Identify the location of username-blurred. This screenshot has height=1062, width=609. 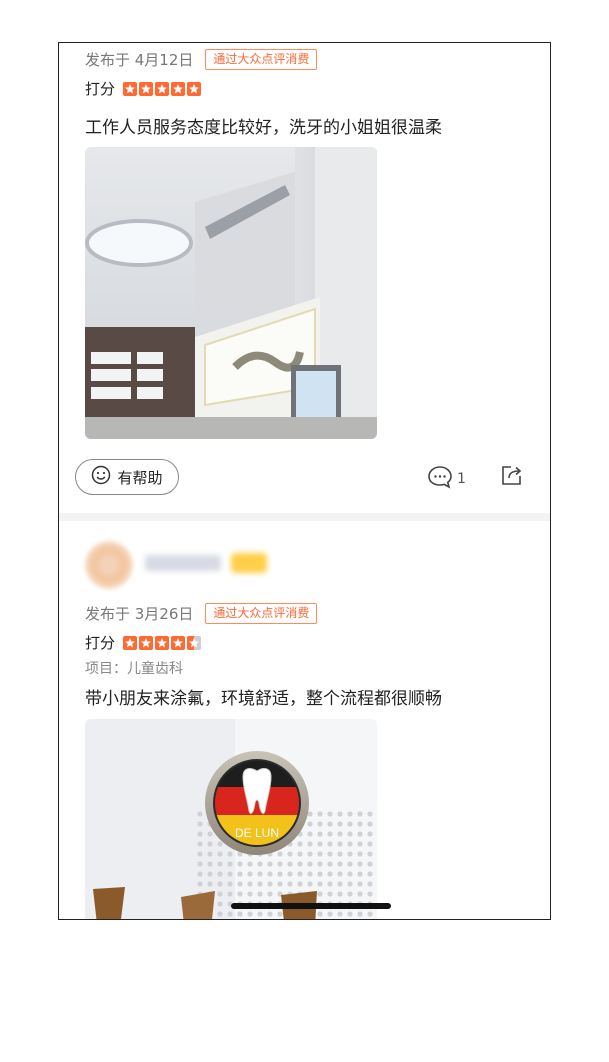
(183, 563).